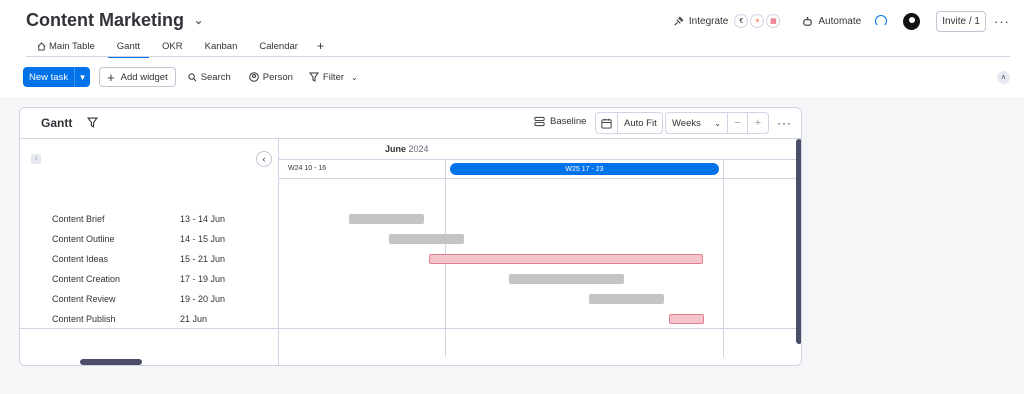  What do you see at coordinates (686, 123) in the screenshot?
I see `scale-value: Weeks` at bounding box center [686, 123].